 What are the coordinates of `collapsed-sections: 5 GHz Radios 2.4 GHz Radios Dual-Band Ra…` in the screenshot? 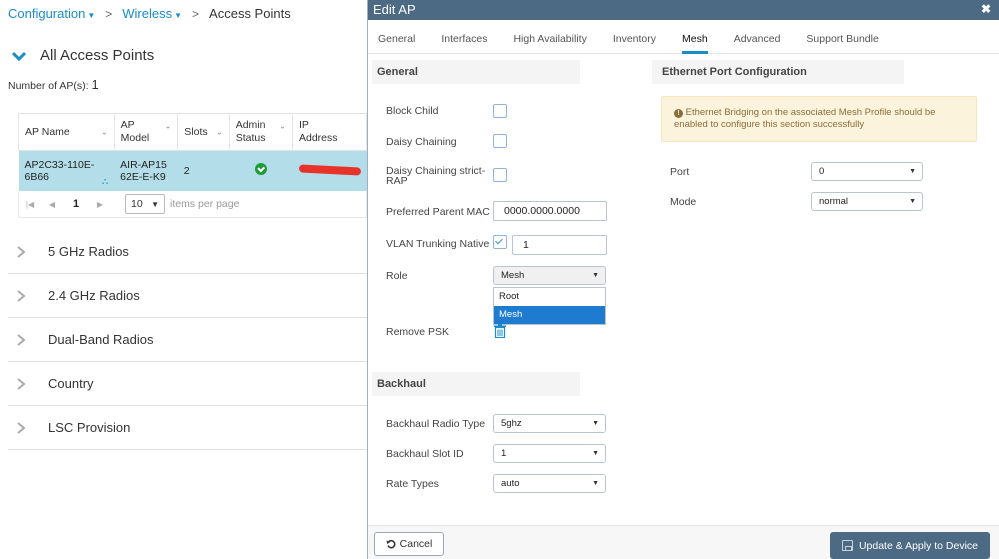 It's located at (187, 340).